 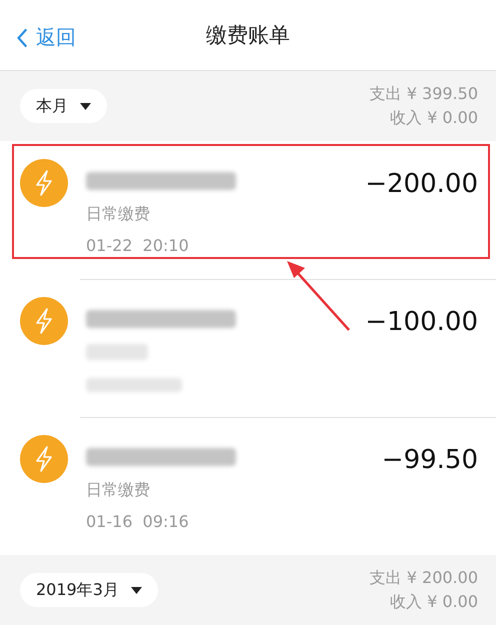 I want to click on expense-total: 支出 ¥ 399.50, so click(x=424, y=94).